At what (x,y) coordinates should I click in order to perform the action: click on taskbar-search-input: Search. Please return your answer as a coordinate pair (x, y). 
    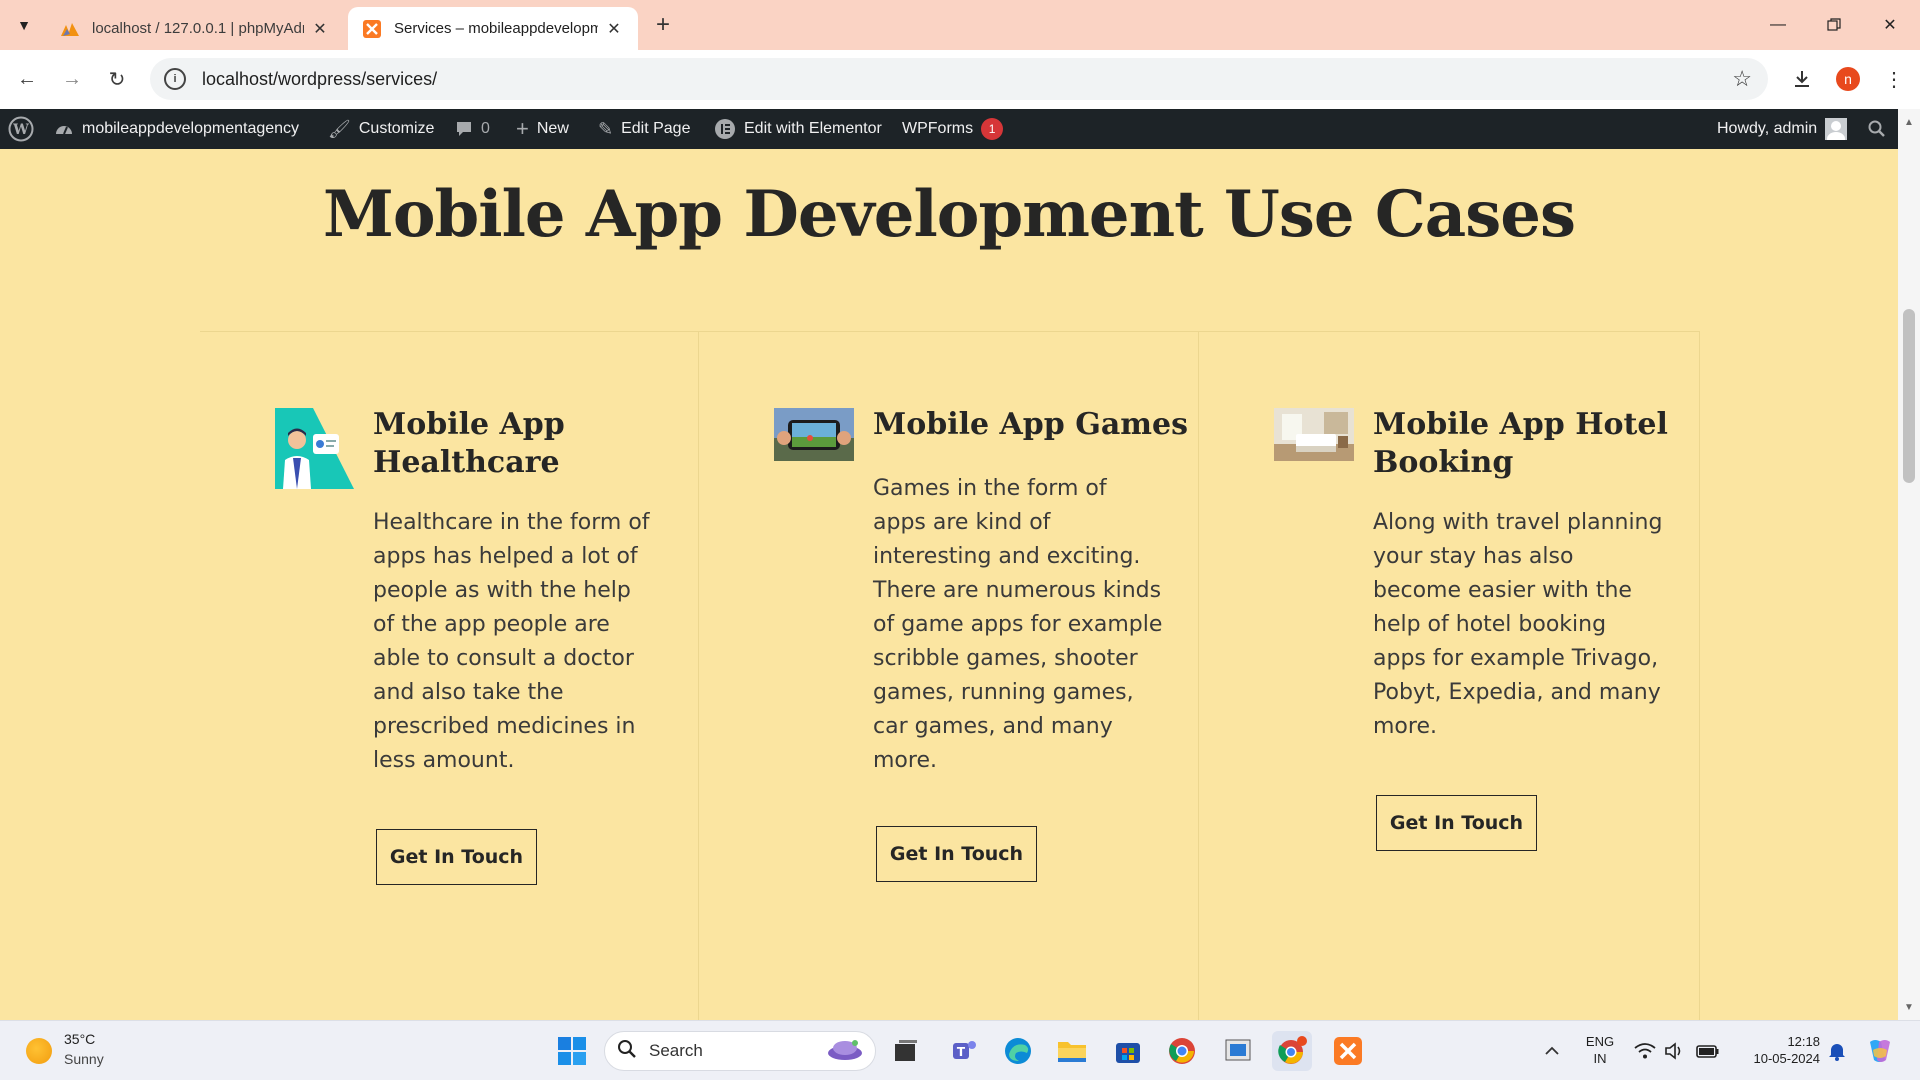
    Looking at the image, I should click on (740, 1051).